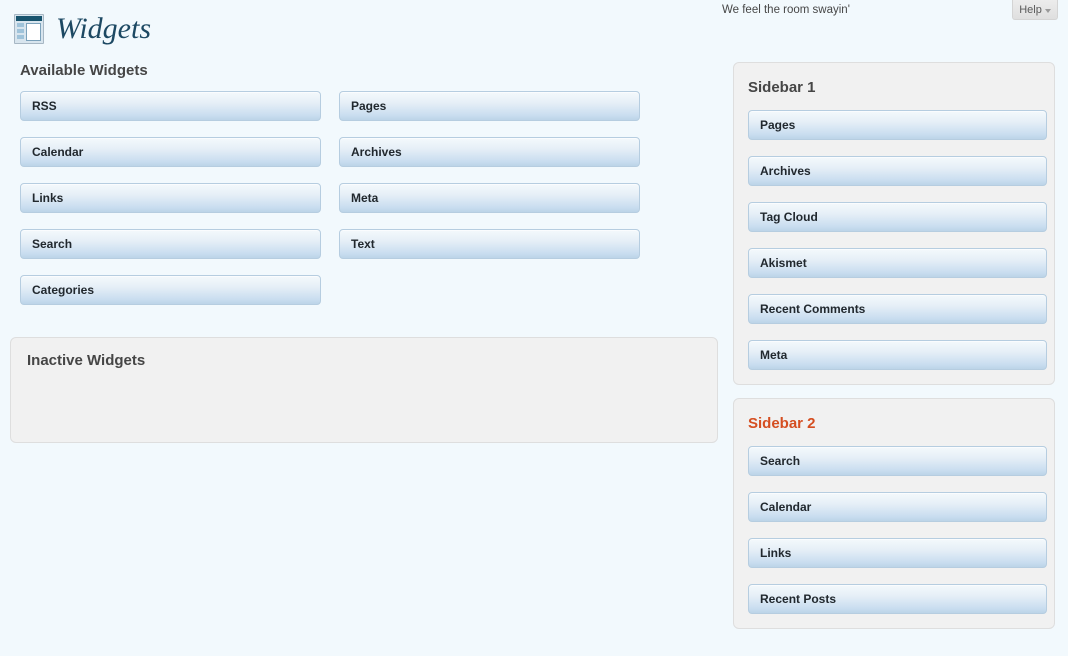 The width and height of the screenshot is (1068, 656). Describe the element at coordinates (489, 106) in the screenshot. I see `available-widget-pages: Pages` at that location.